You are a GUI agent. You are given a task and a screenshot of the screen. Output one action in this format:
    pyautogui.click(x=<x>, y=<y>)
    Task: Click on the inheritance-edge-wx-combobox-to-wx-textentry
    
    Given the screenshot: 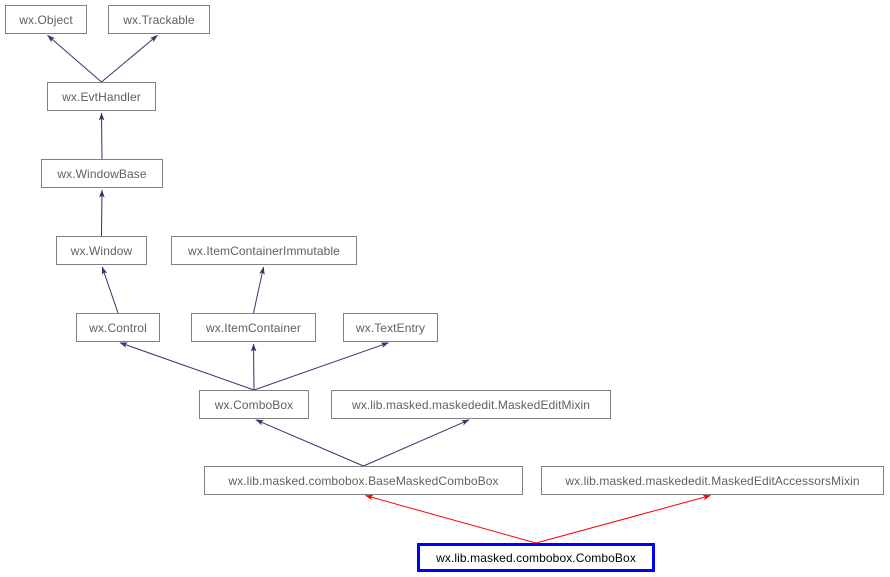 What is the action you would take?
    pyautogui.click(x=321, y=366)
    